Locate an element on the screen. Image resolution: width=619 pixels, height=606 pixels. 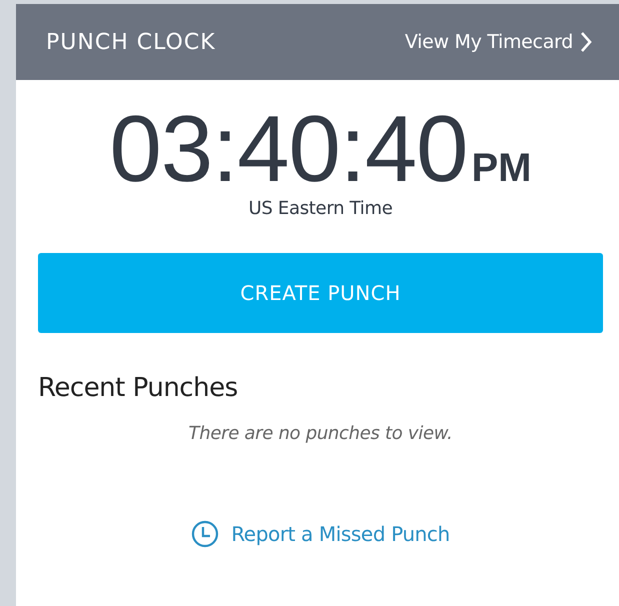
view-timecard-link: View My Timecard is located at coordinates (498, 42).